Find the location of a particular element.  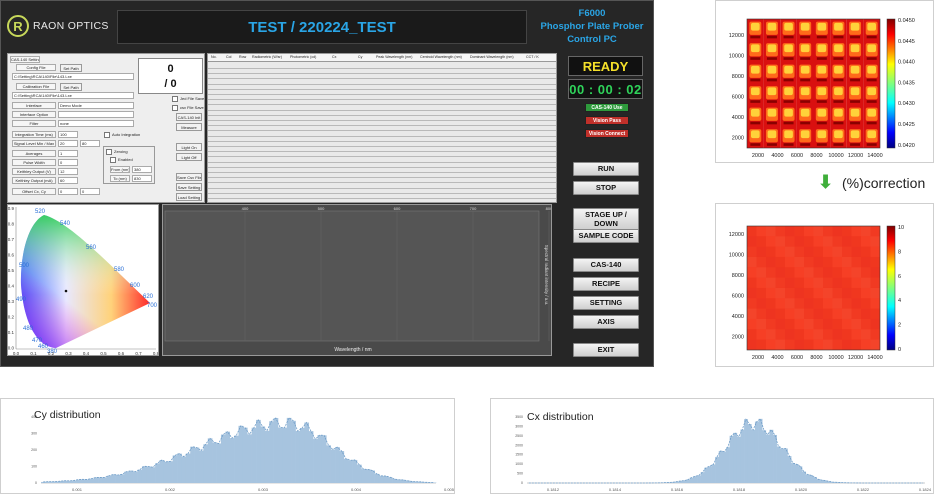

histogram-y-tick: 300 is located at coordinates (34, 434).